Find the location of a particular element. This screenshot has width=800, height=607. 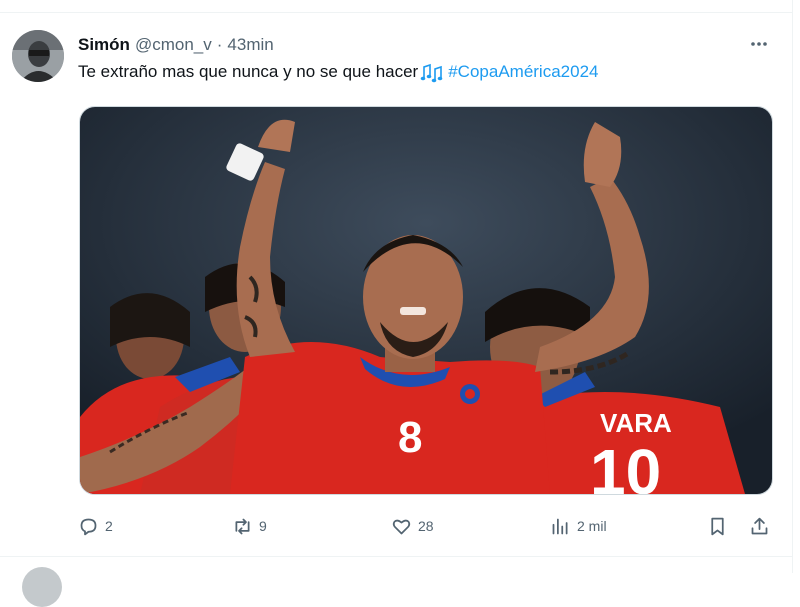

tweet-header: Simón @cmon_v · 43min is located at coordinates (176, 45).